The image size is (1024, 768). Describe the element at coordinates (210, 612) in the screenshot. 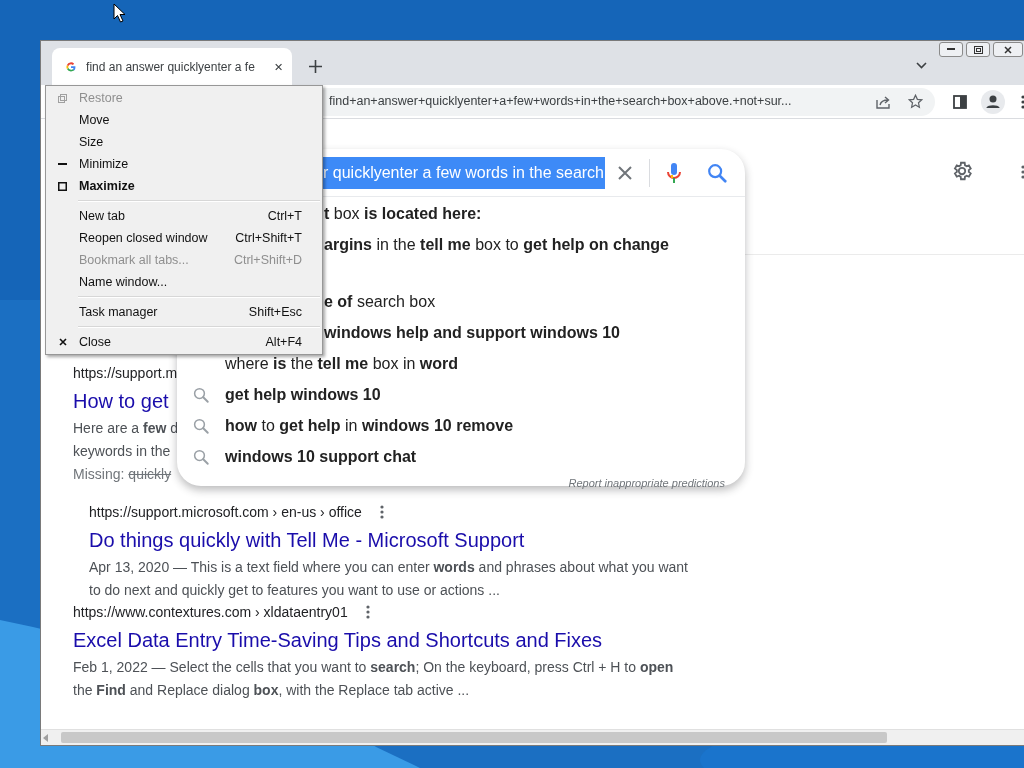

I see `result-url: https://www.contextures.com › xldataentry01` at that location.